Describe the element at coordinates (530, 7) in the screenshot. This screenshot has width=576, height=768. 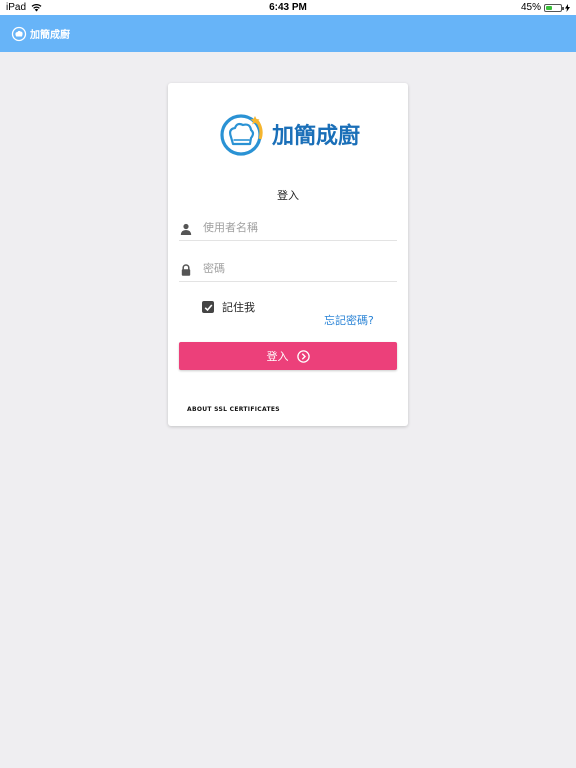
I see `battery-percent: 45%` at that location.